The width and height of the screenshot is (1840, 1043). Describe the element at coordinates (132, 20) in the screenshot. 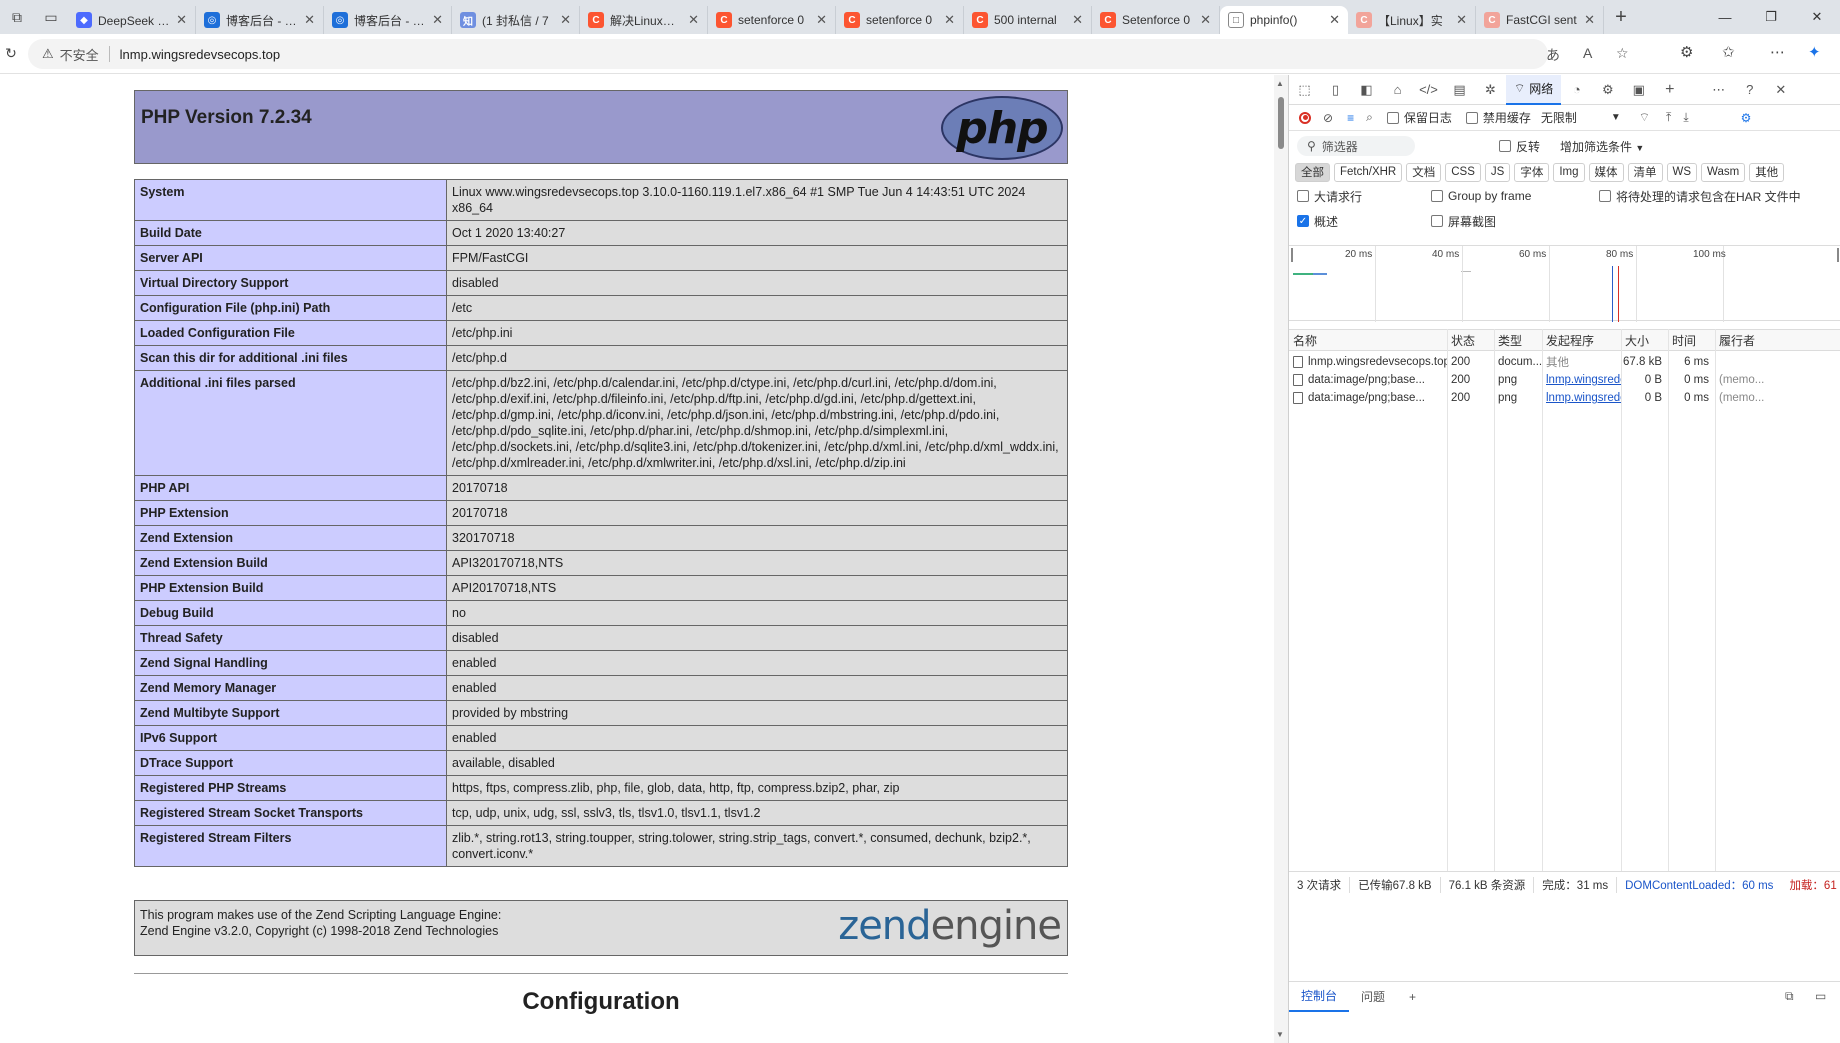

I see `browser-tab: ◆ DeepSeek - 探索 ✕` at that location.